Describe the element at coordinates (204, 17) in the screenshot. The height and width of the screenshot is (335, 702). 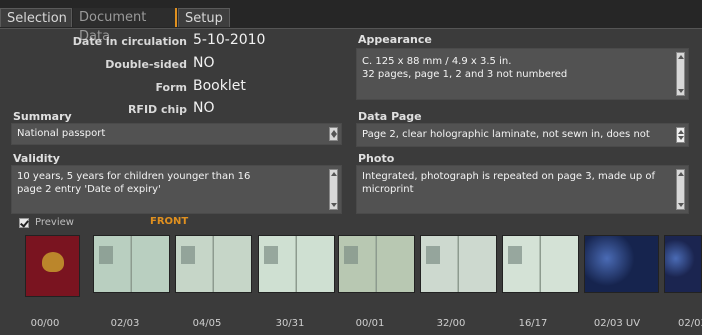
I see `tab-setup: Setup` at that location.